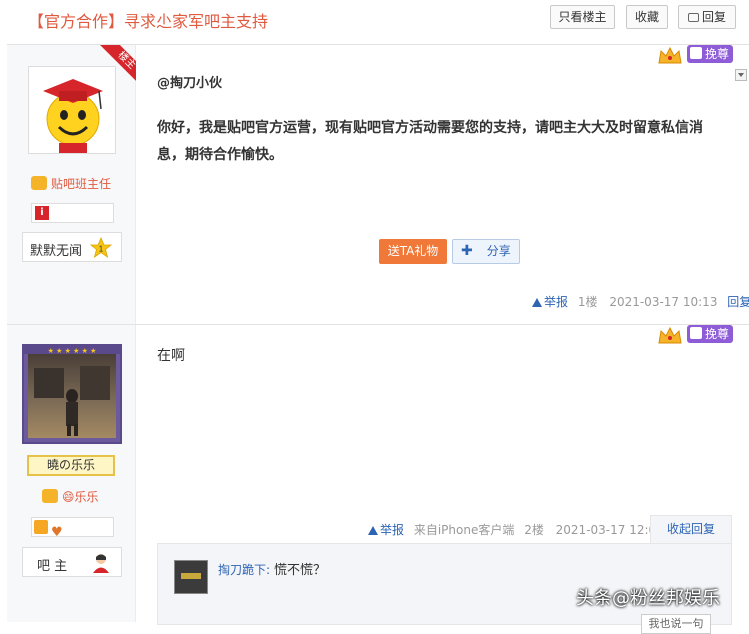  Describe the element at coordinates (713, 17) in the screenshot. I see `reply-button-label: 回复` at that location.